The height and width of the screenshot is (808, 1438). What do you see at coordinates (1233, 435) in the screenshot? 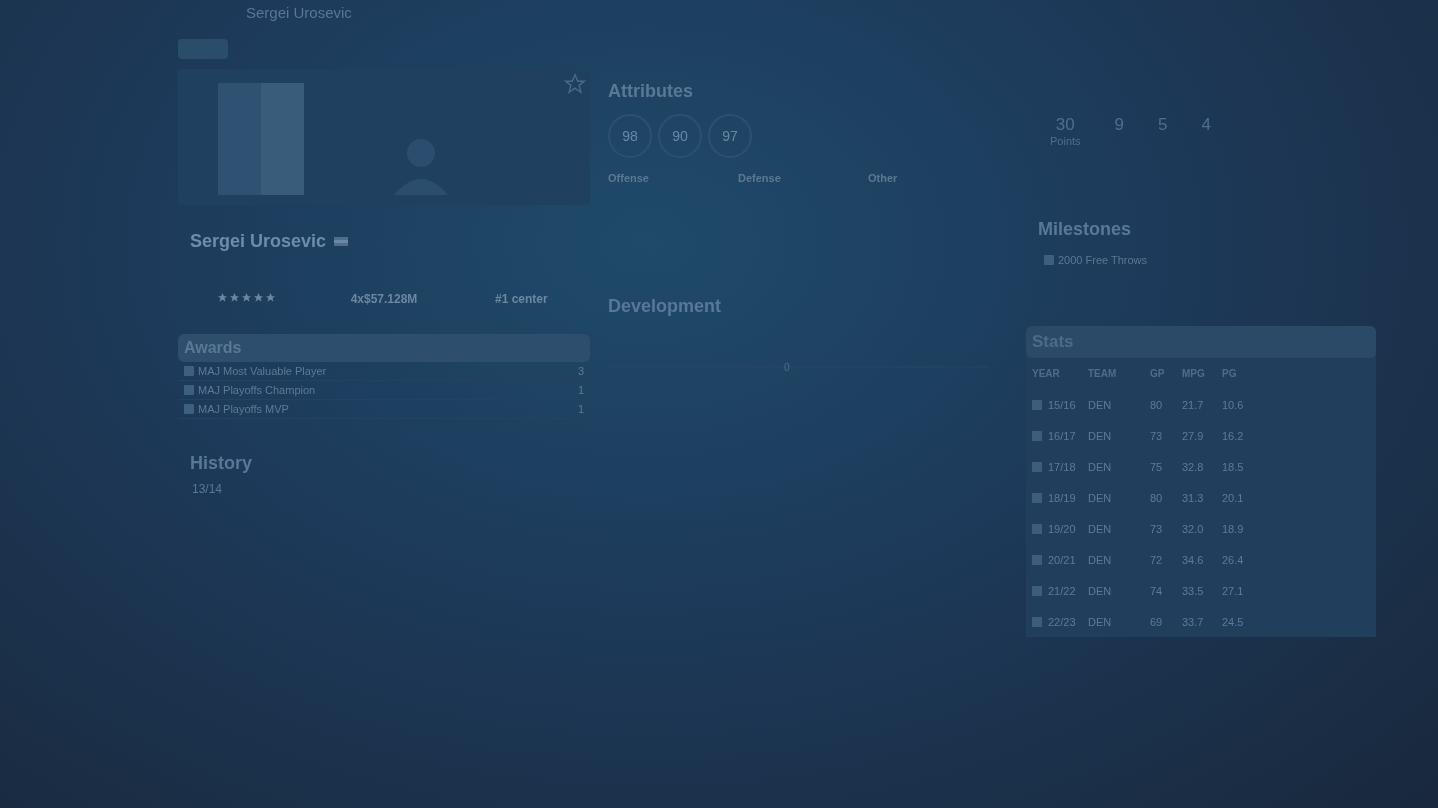
I see `table-cell-text: 16.2` at bounding box center [1233, 435].